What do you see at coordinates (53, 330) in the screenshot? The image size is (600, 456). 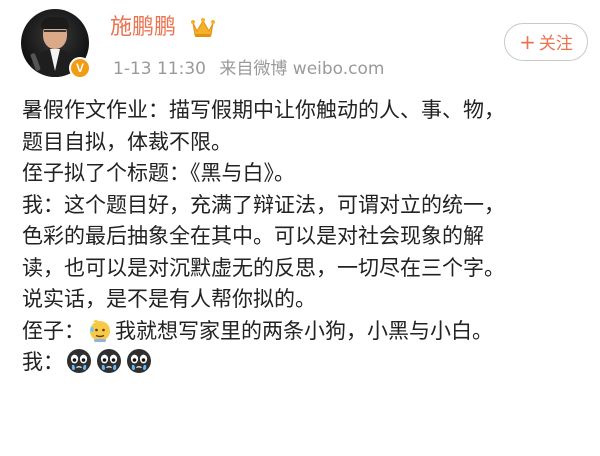 I see `nephew-prefix: 侄子：` at bounding box center [53, 330].